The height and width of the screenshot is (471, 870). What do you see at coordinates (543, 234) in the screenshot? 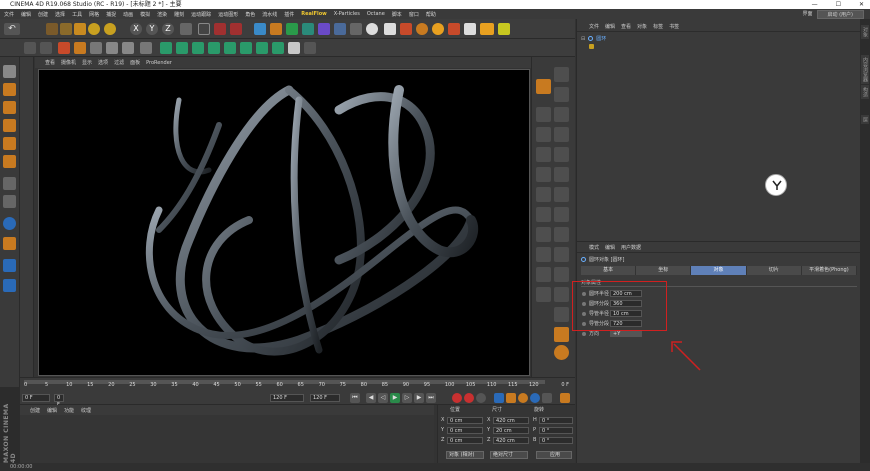
I see `tool-icon-r15` at bounding box center [543, 234].